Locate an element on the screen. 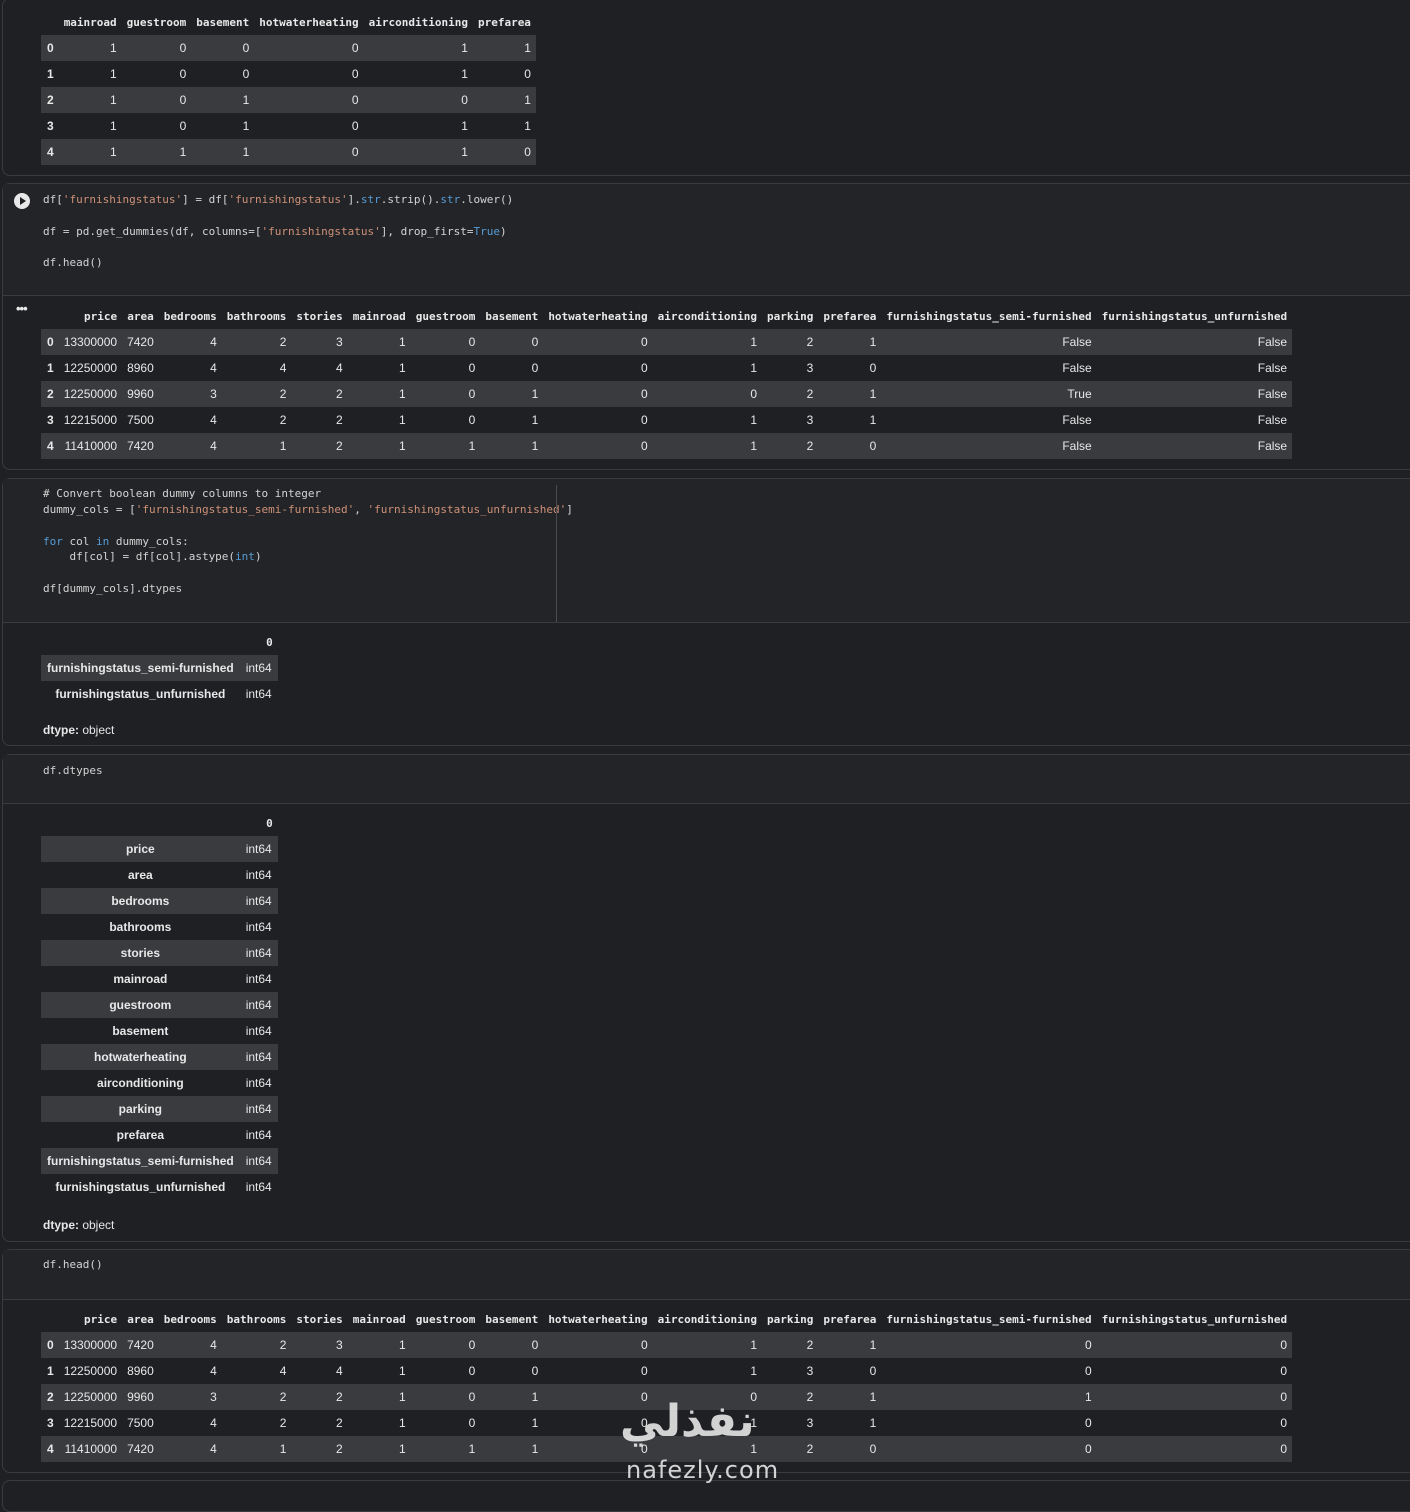  table-cell: 9960 is located at coordinates (140, 394).